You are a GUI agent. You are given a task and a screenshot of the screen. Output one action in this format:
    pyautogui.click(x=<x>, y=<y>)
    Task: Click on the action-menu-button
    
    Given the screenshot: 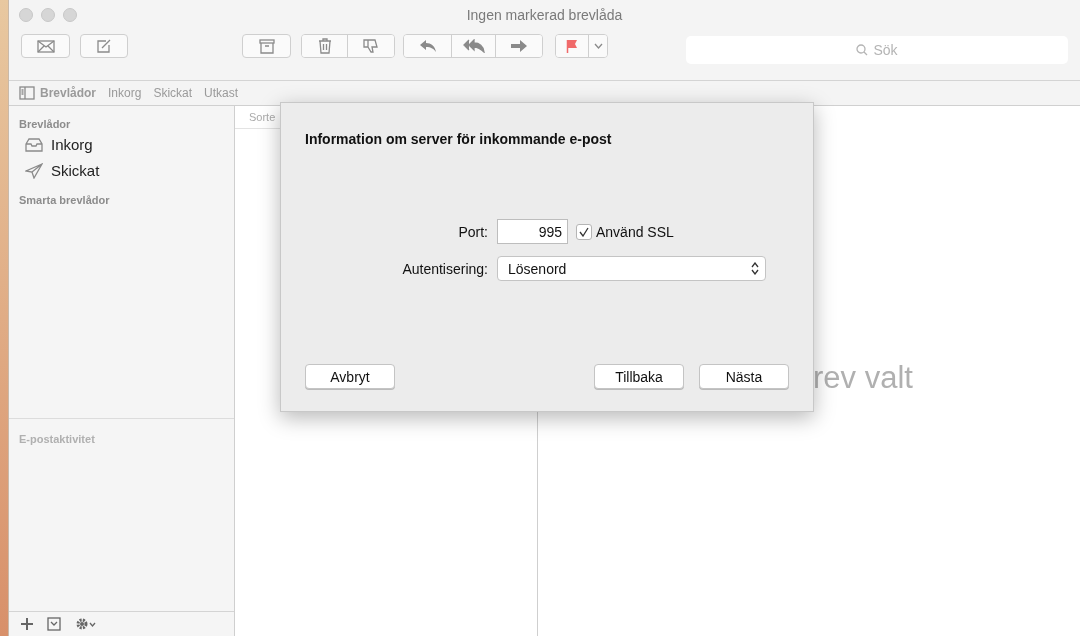 What is the action you would take?
    pyautogui.click(x=86, y=624)
    